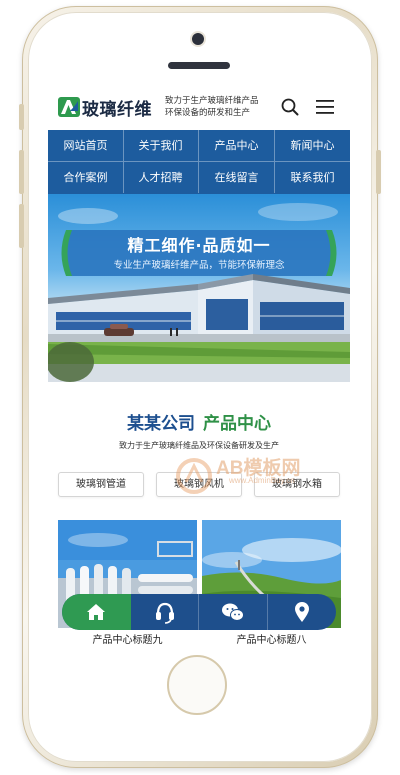  What do you see at coordinates (208, 113) in the screenshot?
I see `slogan-line-2: 环保设备的研发和生产` at bounding box center [208, 113].